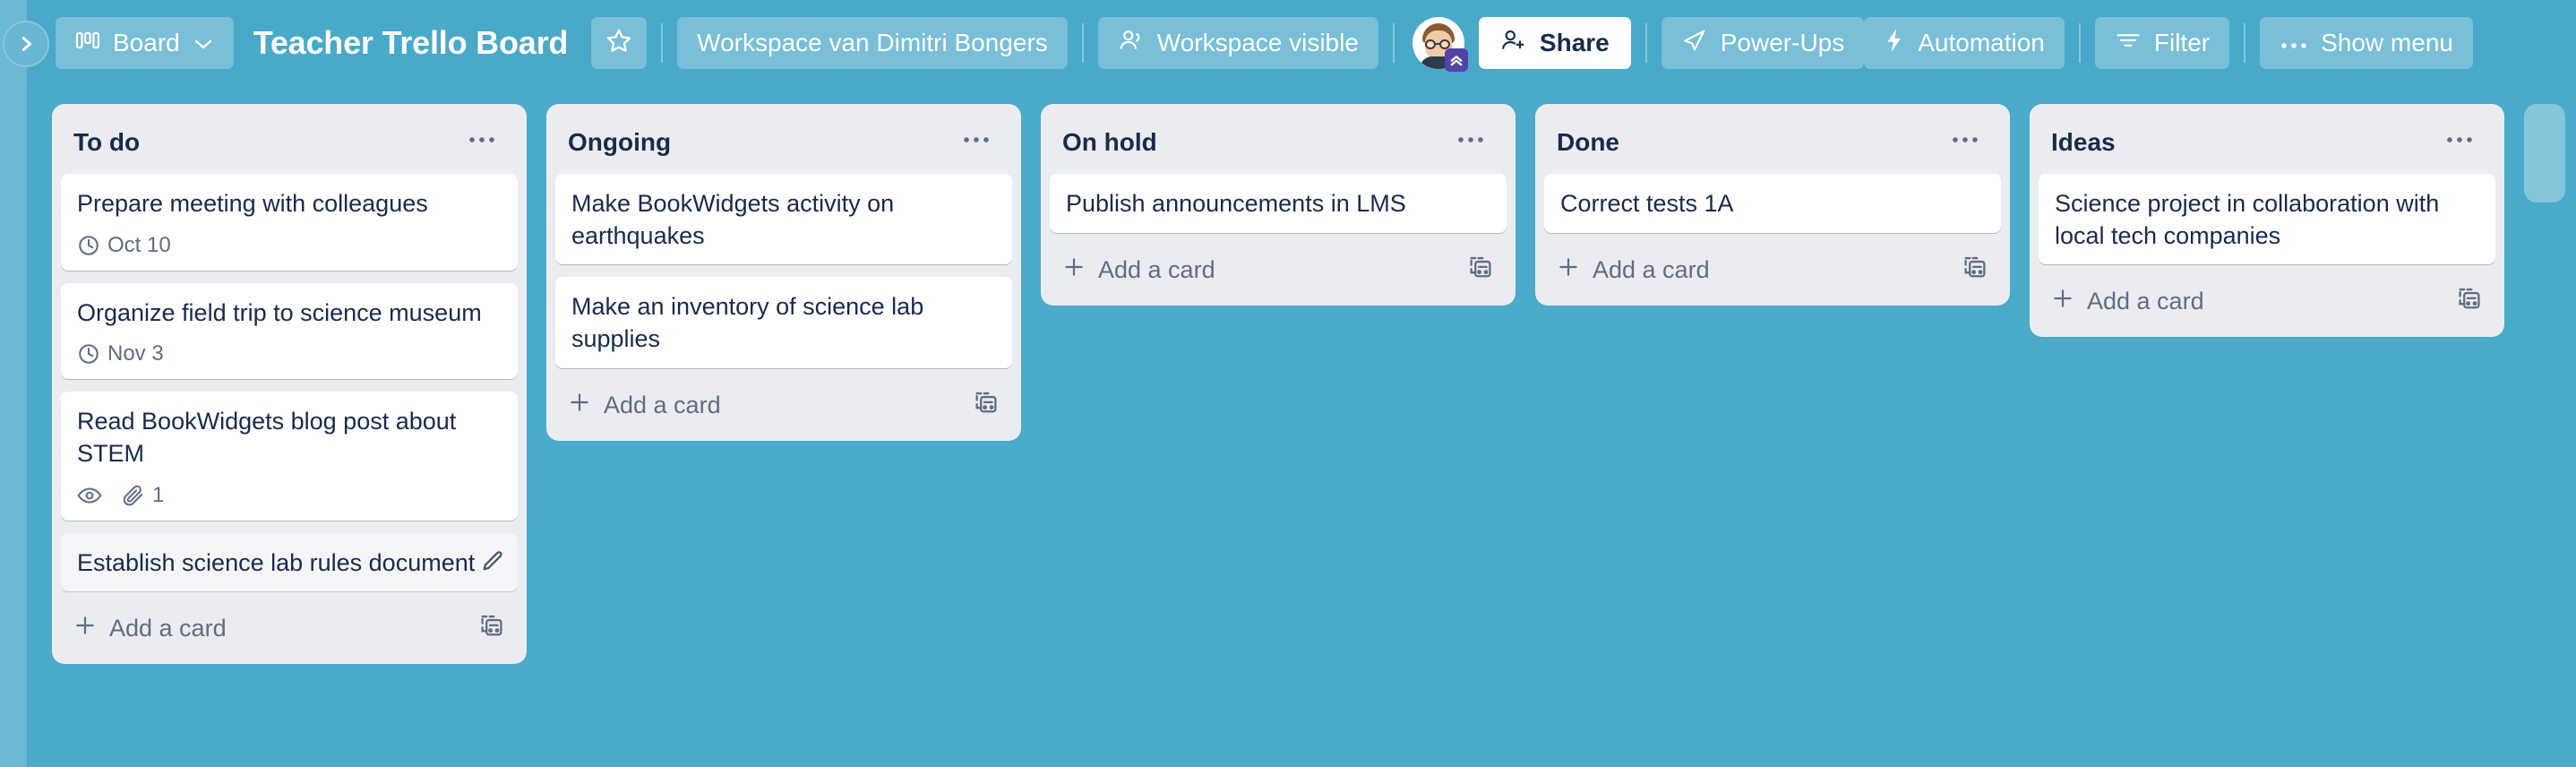 The height and width of the screenshot is (767, 2576). Describe the element at coordinates (2387, 42) in the screenshot. I see `show-menu-label: Show menu` at that location.